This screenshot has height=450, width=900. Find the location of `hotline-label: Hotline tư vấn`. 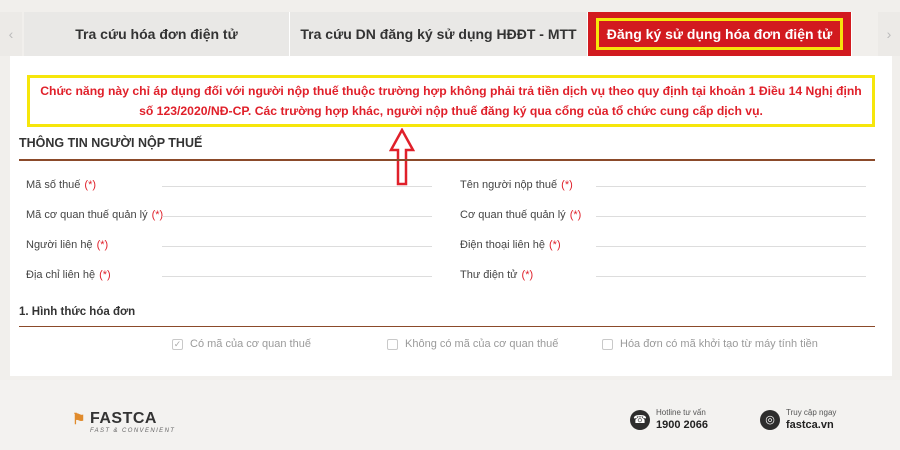

hotline-label: Hotline tư vấn is located at coordinates (681, 412).